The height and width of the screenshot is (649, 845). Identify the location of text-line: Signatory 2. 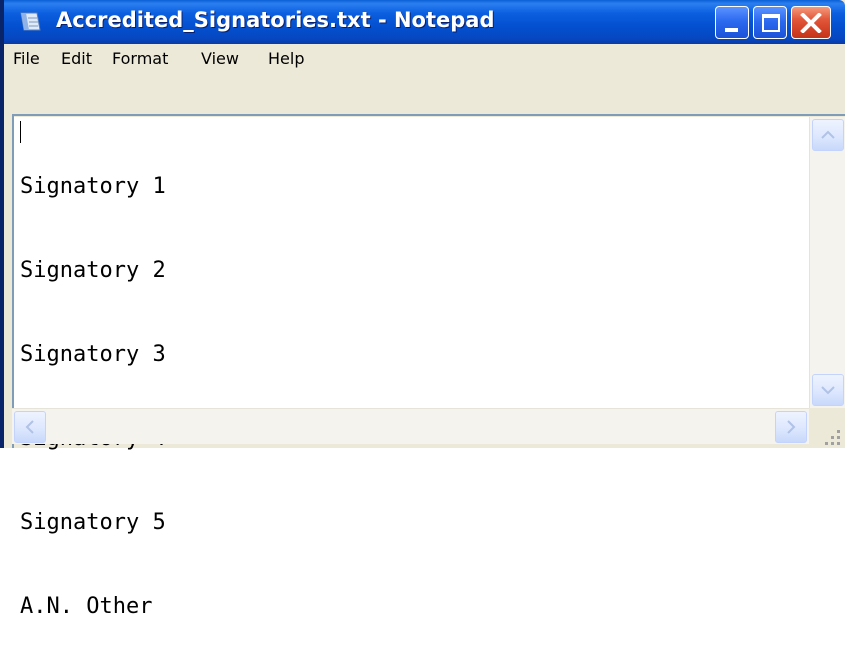
(93, 270).